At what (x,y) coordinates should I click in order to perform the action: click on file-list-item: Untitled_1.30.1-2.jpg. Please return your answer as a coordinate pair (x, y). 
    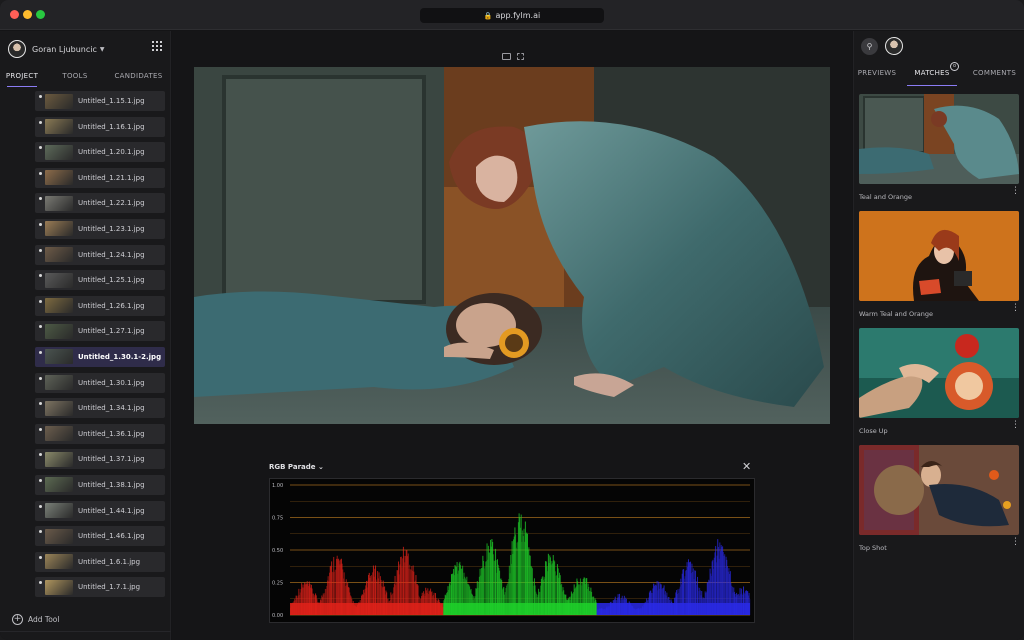
    Looking at the image, I should click on (100, 356).